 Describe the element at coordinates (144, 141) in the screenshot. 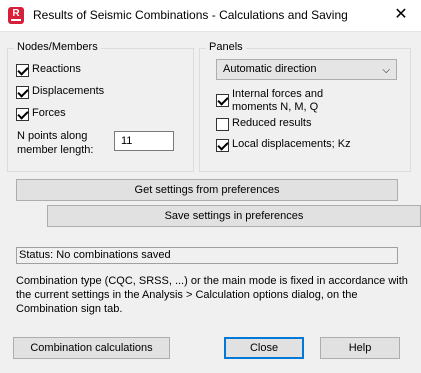

I see `n-points-input: 11` at that location.